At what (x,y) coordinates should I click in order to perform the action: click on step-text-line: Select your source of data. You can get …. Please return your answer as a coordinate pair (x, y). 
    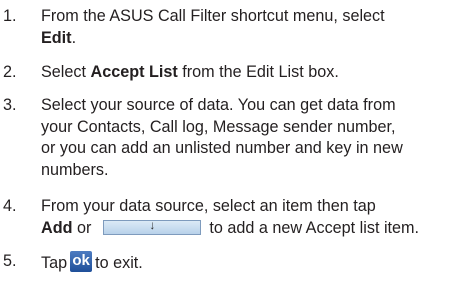
    Looking at the image, I should click on (218, 105).